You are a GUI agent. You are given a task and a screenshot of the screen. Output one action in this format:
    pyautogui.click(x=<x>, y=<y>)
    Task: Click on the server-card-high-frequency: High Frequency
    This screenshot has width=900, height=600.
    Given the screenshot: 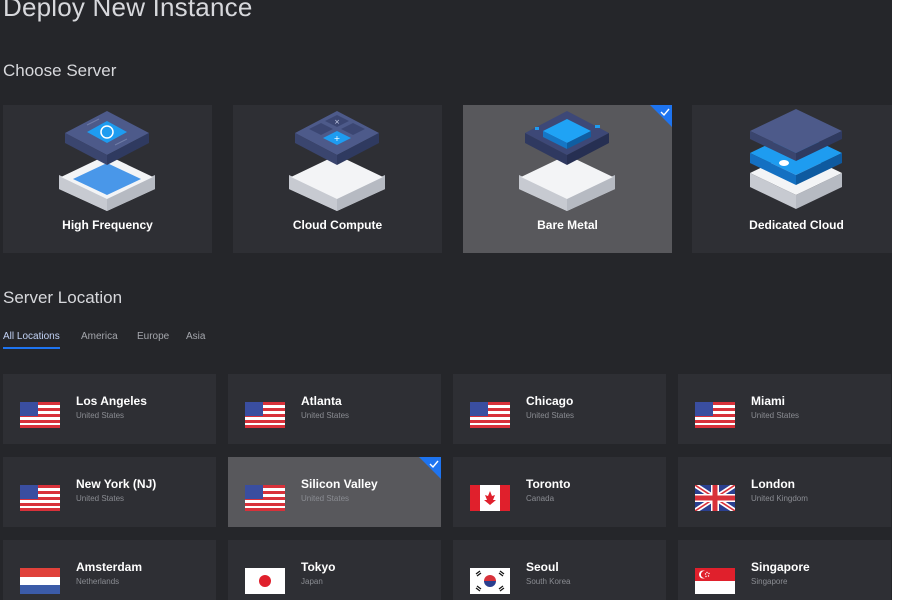 What is the action you would take?
    pyautogui.click(x=107, y=179)
    